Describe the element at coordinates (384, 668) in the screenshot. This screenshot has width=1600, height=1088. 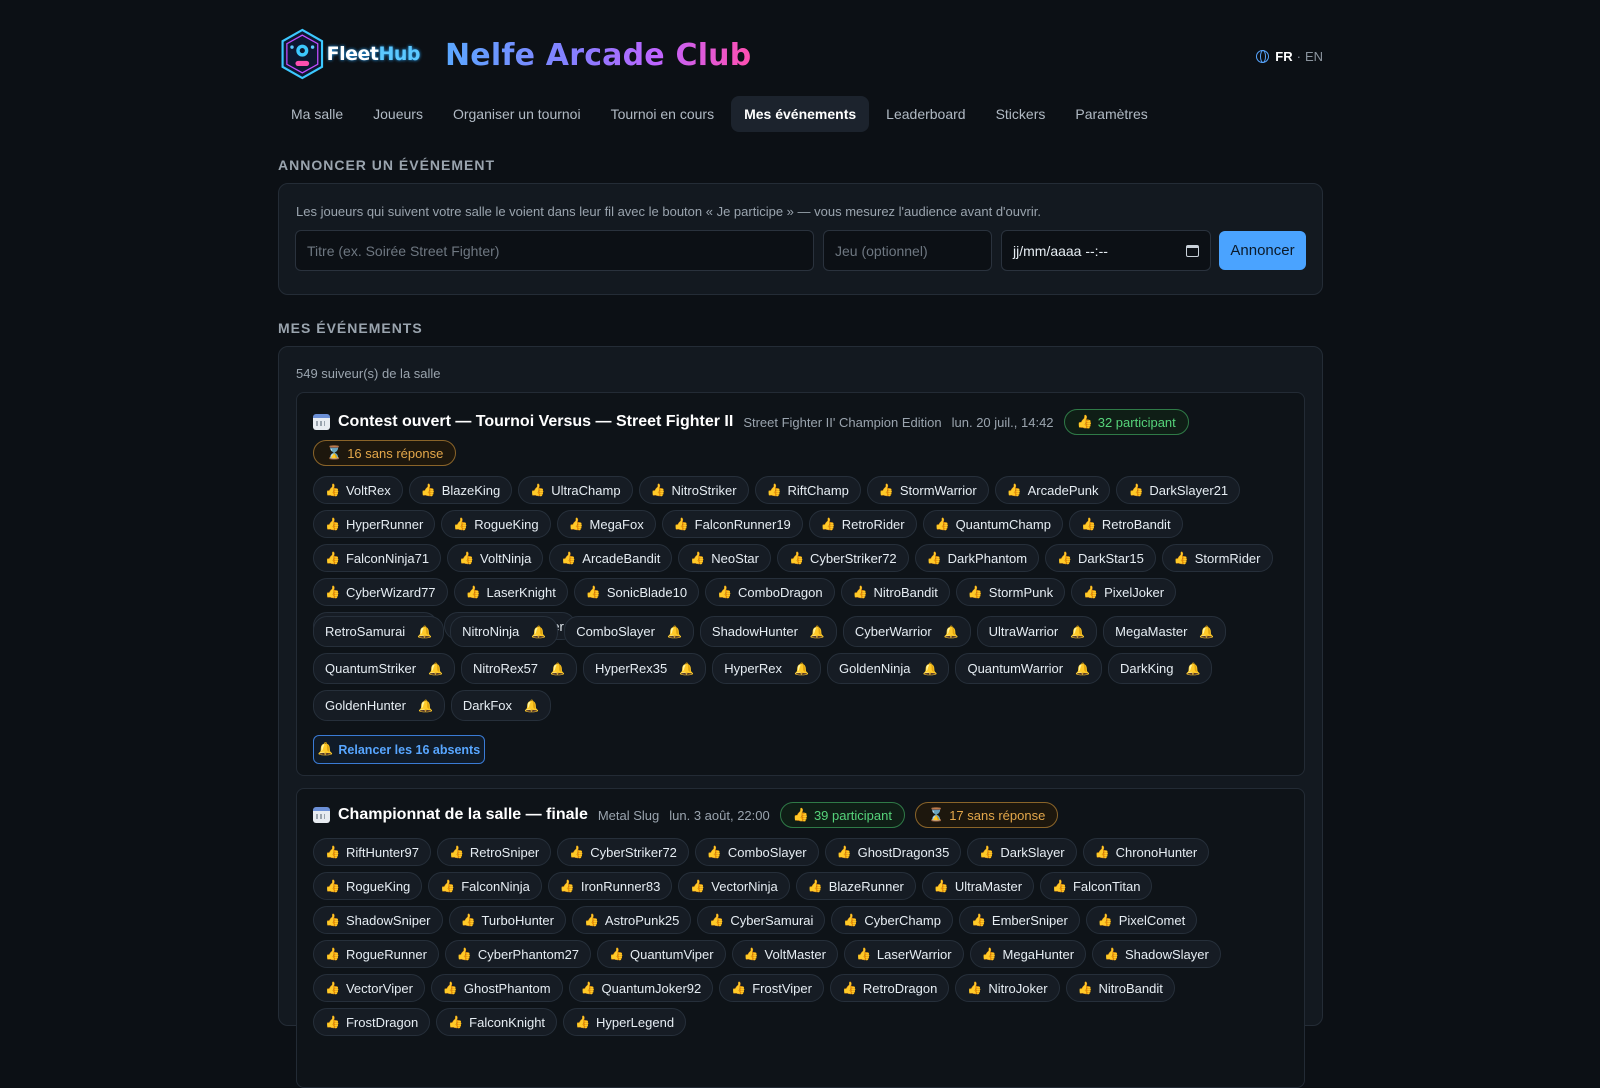
I see `no-reply-player-chip: QuantumStriker 🔔` at that location.